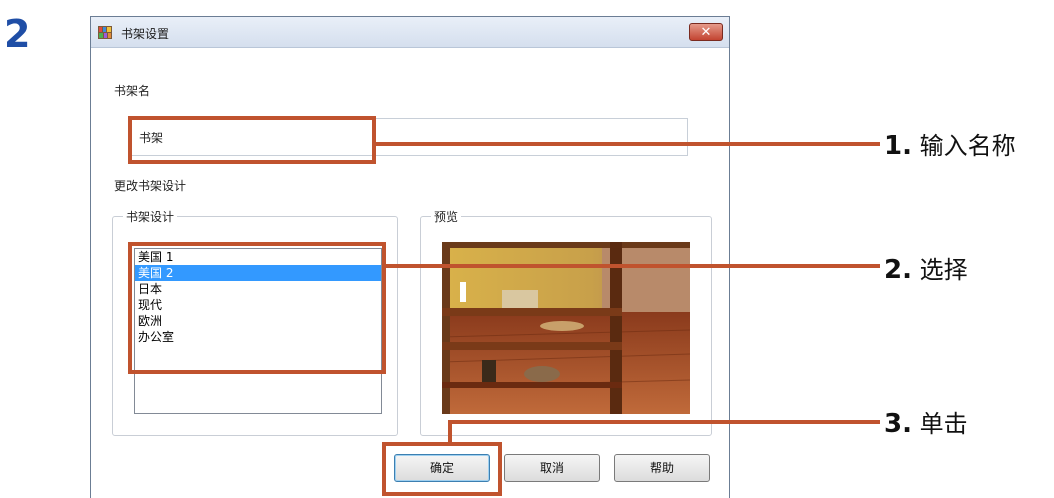 The image size is (1054, 498). I want to click on change-design-label: 更改书架设计, so click(150, 186).